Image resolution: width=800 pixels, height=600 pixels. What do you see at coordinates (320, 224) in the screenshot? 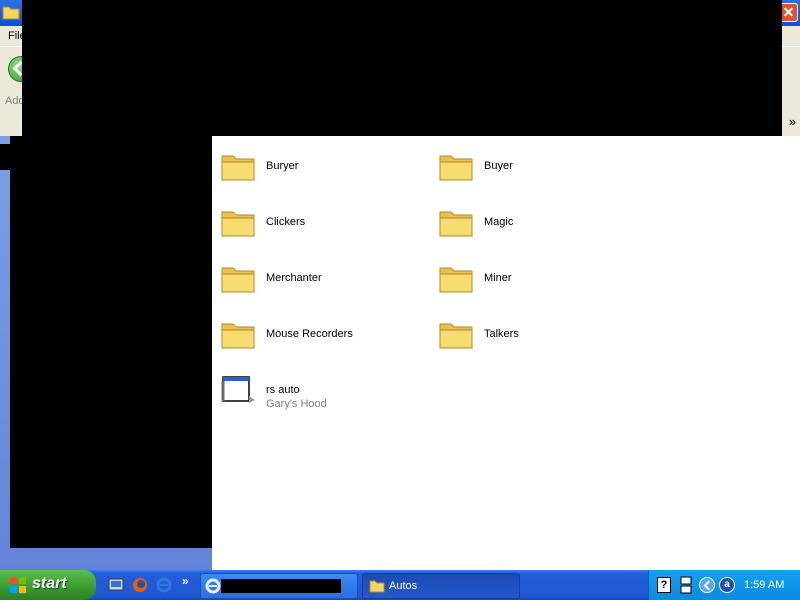
I see `folder-item: Clickers` at bounding box center [320, 224].